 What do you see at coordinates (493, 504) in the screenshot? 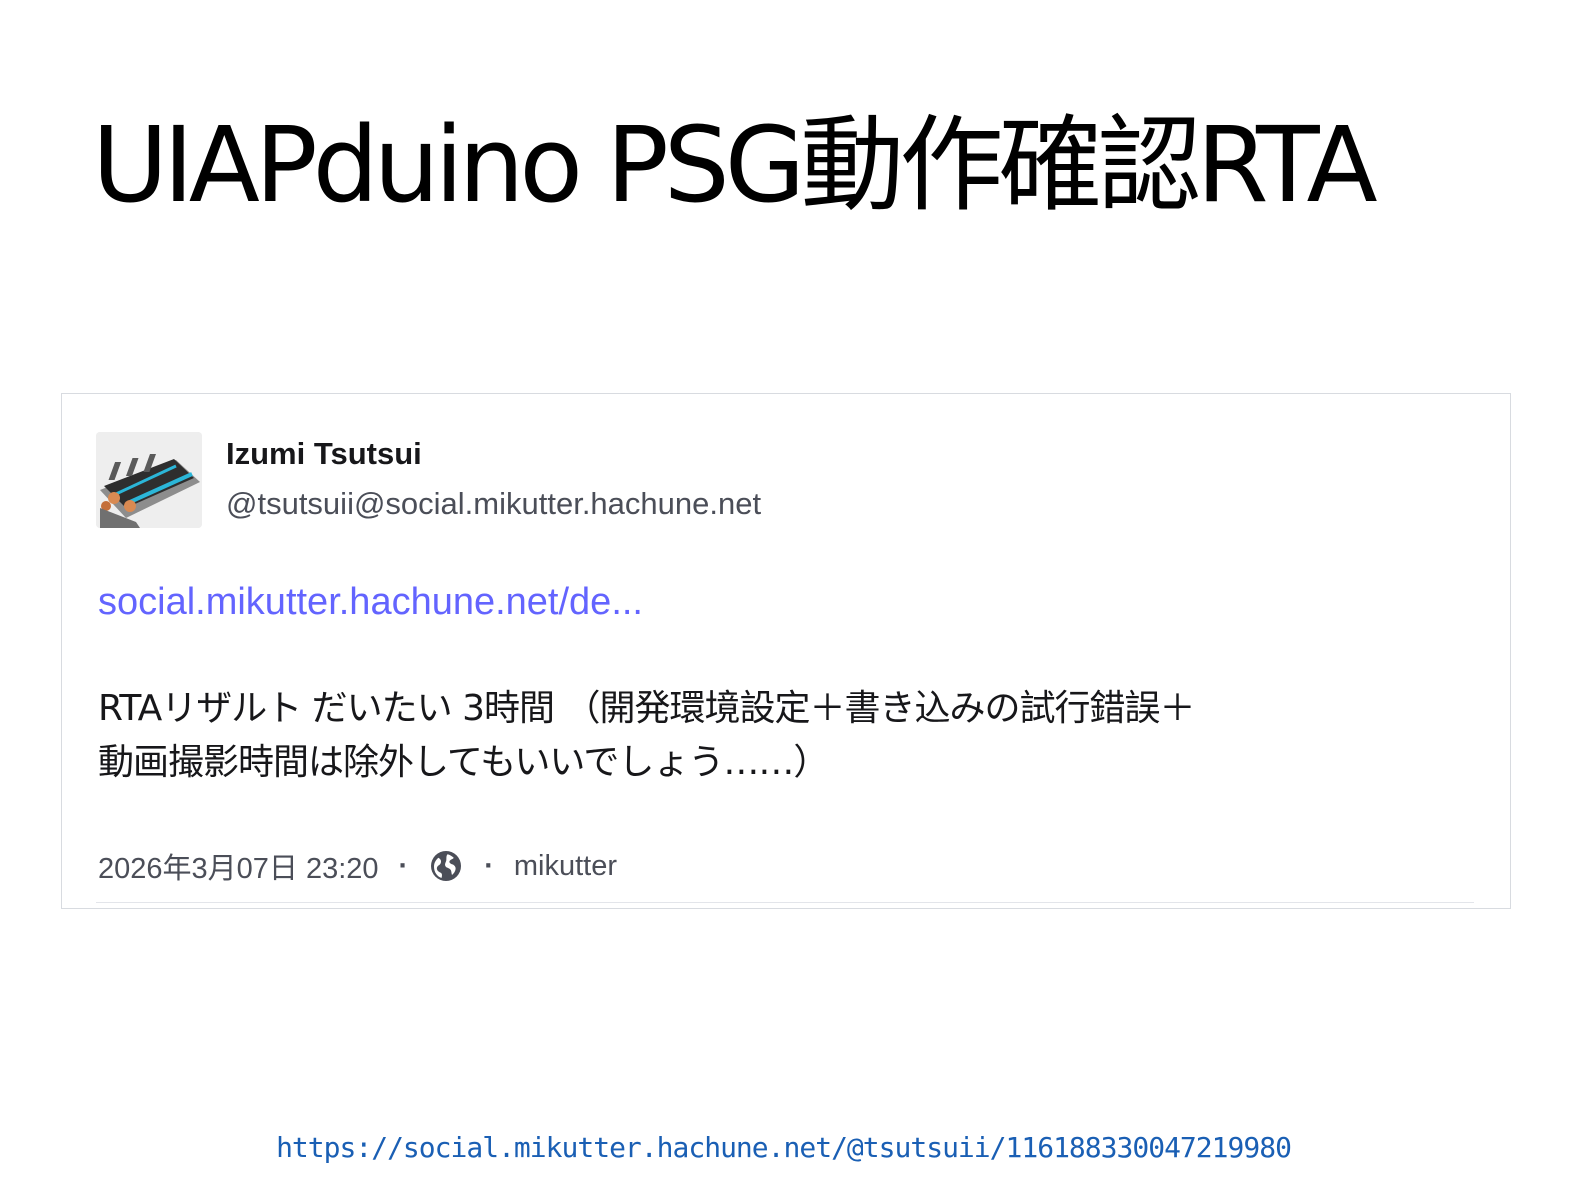
I see `author-handle: @tsutsuii@social.mikutter.hachune.net` at bounding box center [493, 504].